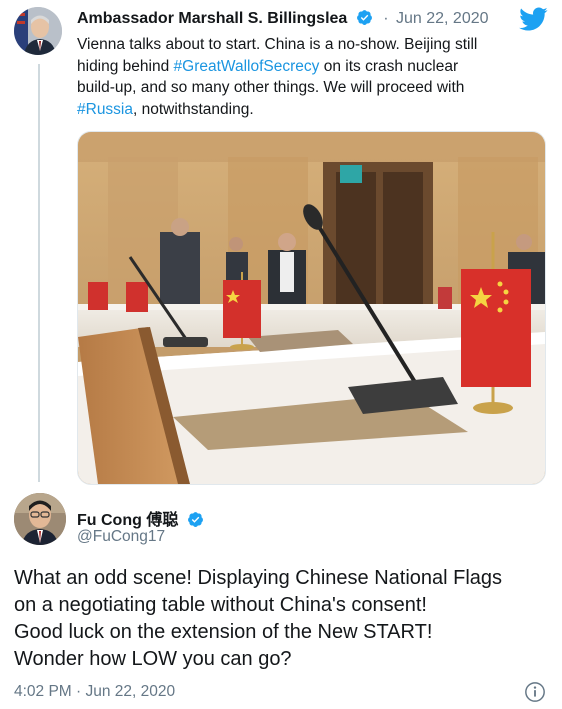 The width and height of the screenshot is (562, 709). I want to click on reply-timestamp: 4:02 PM · Jun 22, 2020, so click(94, 692).